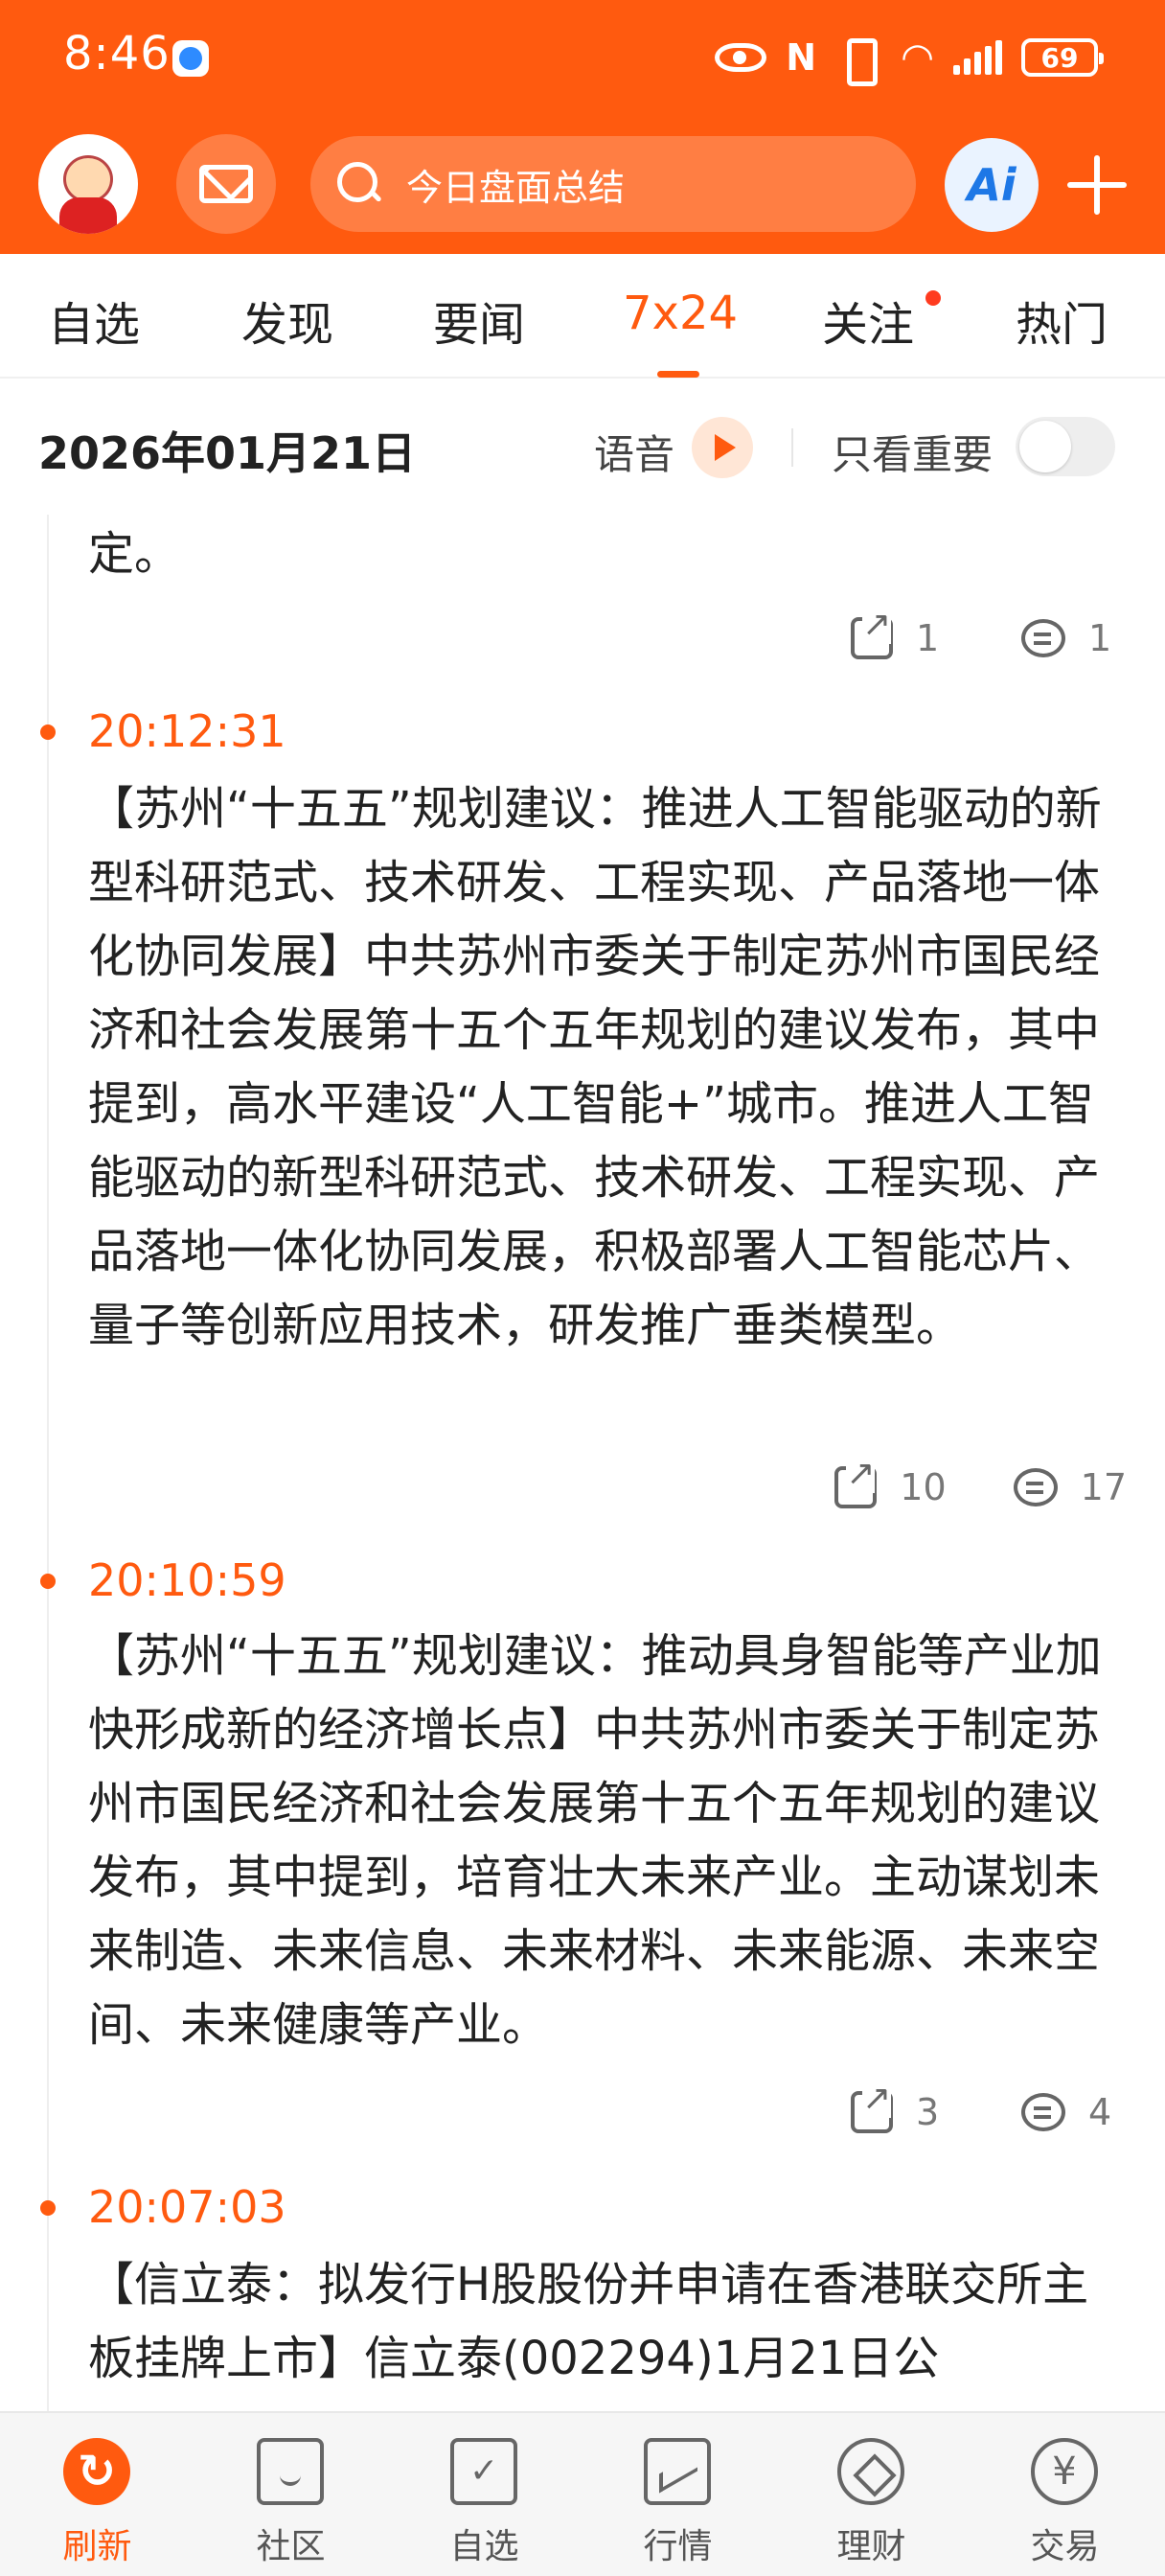 The height and width of the screenshot is (2576, 1165). What do you see at coordinates (858, 62) in the screenshot?
I see `vibrate-icon` at bounding box center [858, 62].